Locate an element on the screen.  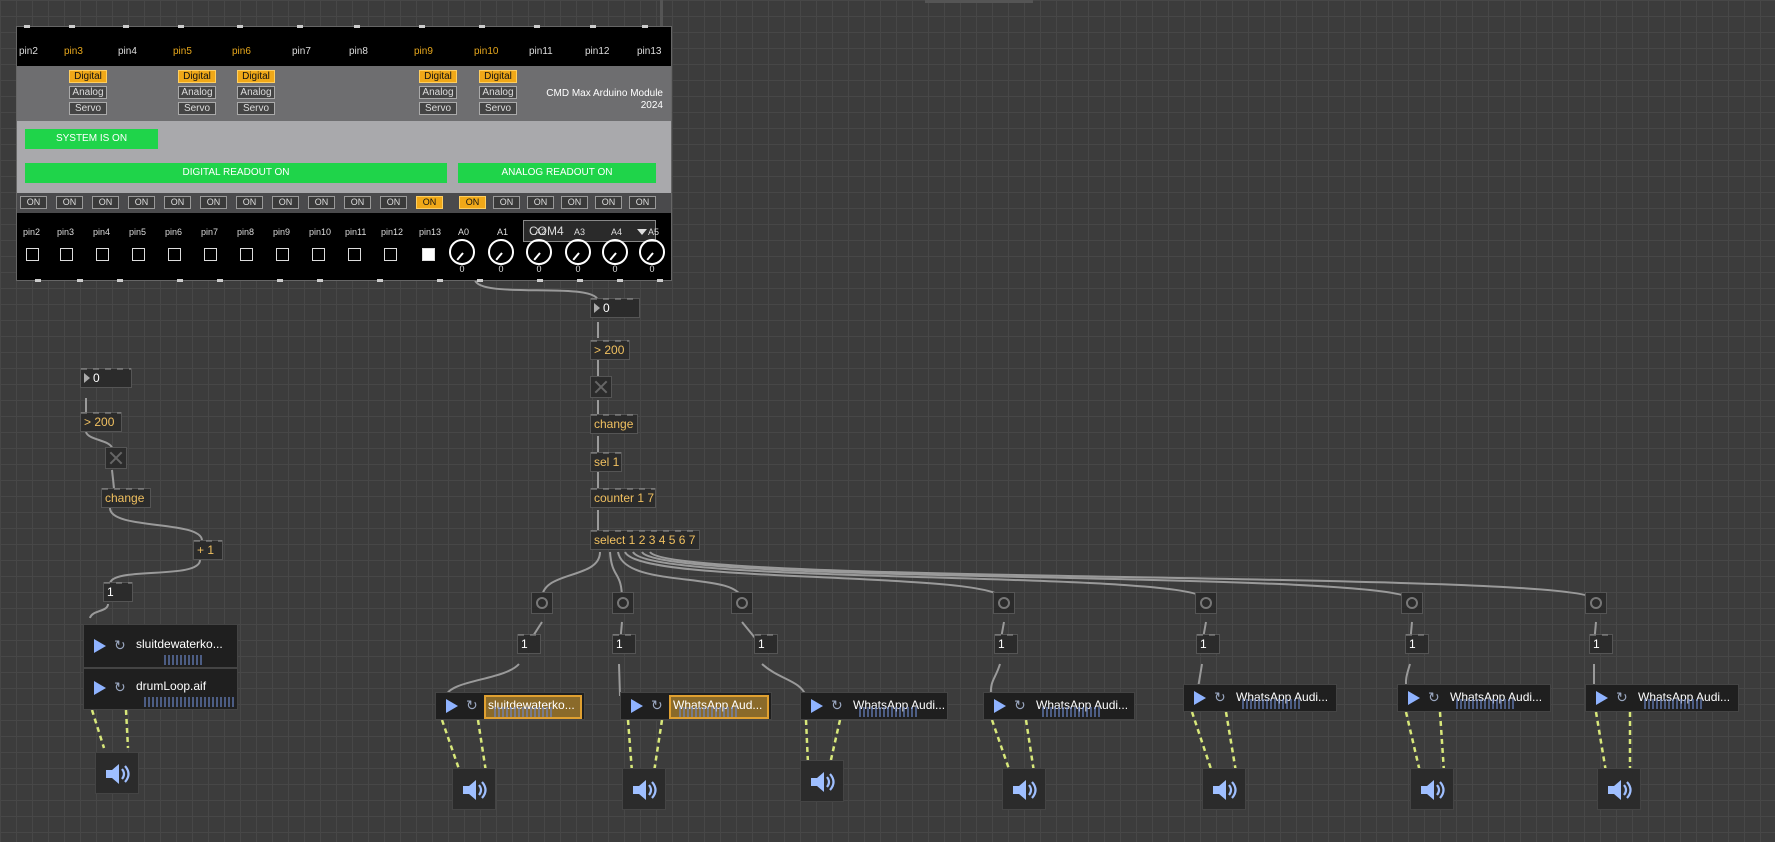
speaker-output-left is located at coordinates (117, 773).